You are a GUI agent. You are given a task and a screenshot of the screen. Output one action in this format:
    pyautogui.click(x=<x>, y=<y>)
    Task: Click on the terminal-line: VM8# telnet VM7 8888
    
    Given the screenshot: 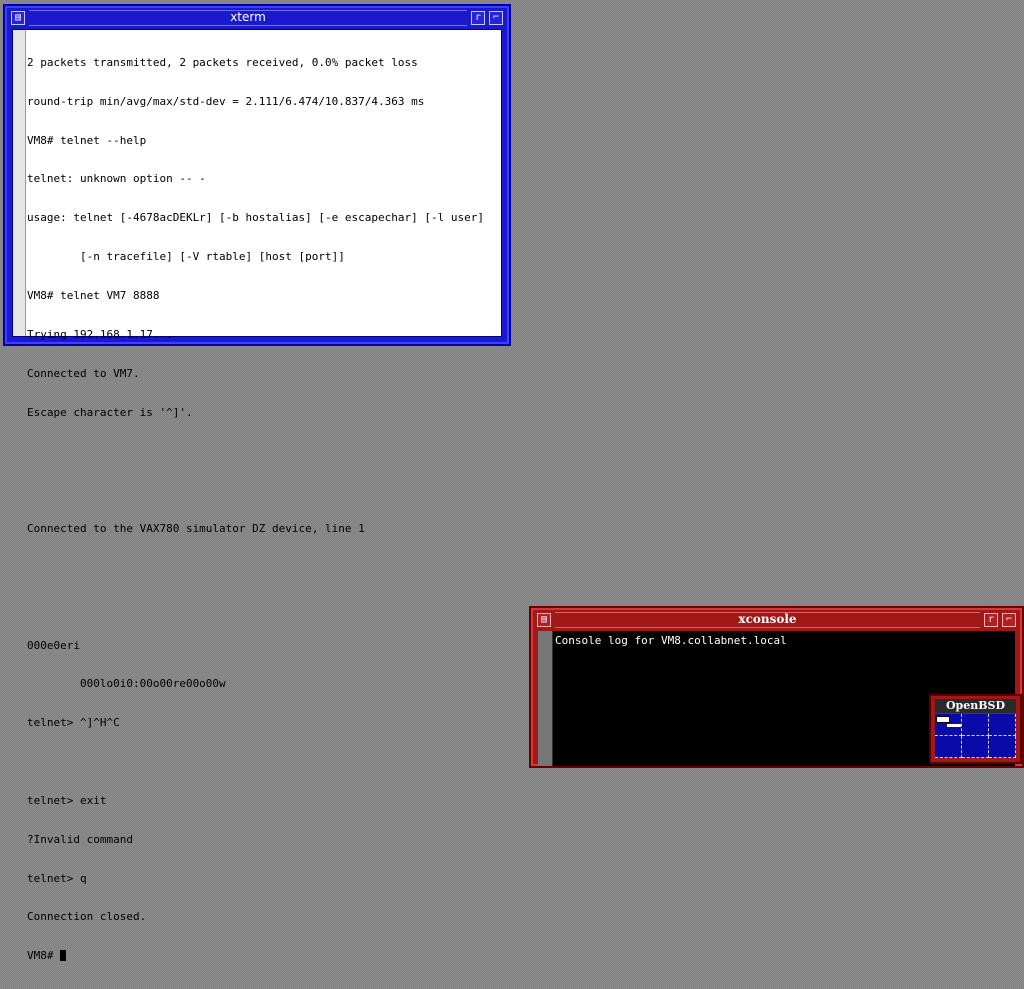 What is the action you would take?
    pyautogui.click(x=93, y=295)
    